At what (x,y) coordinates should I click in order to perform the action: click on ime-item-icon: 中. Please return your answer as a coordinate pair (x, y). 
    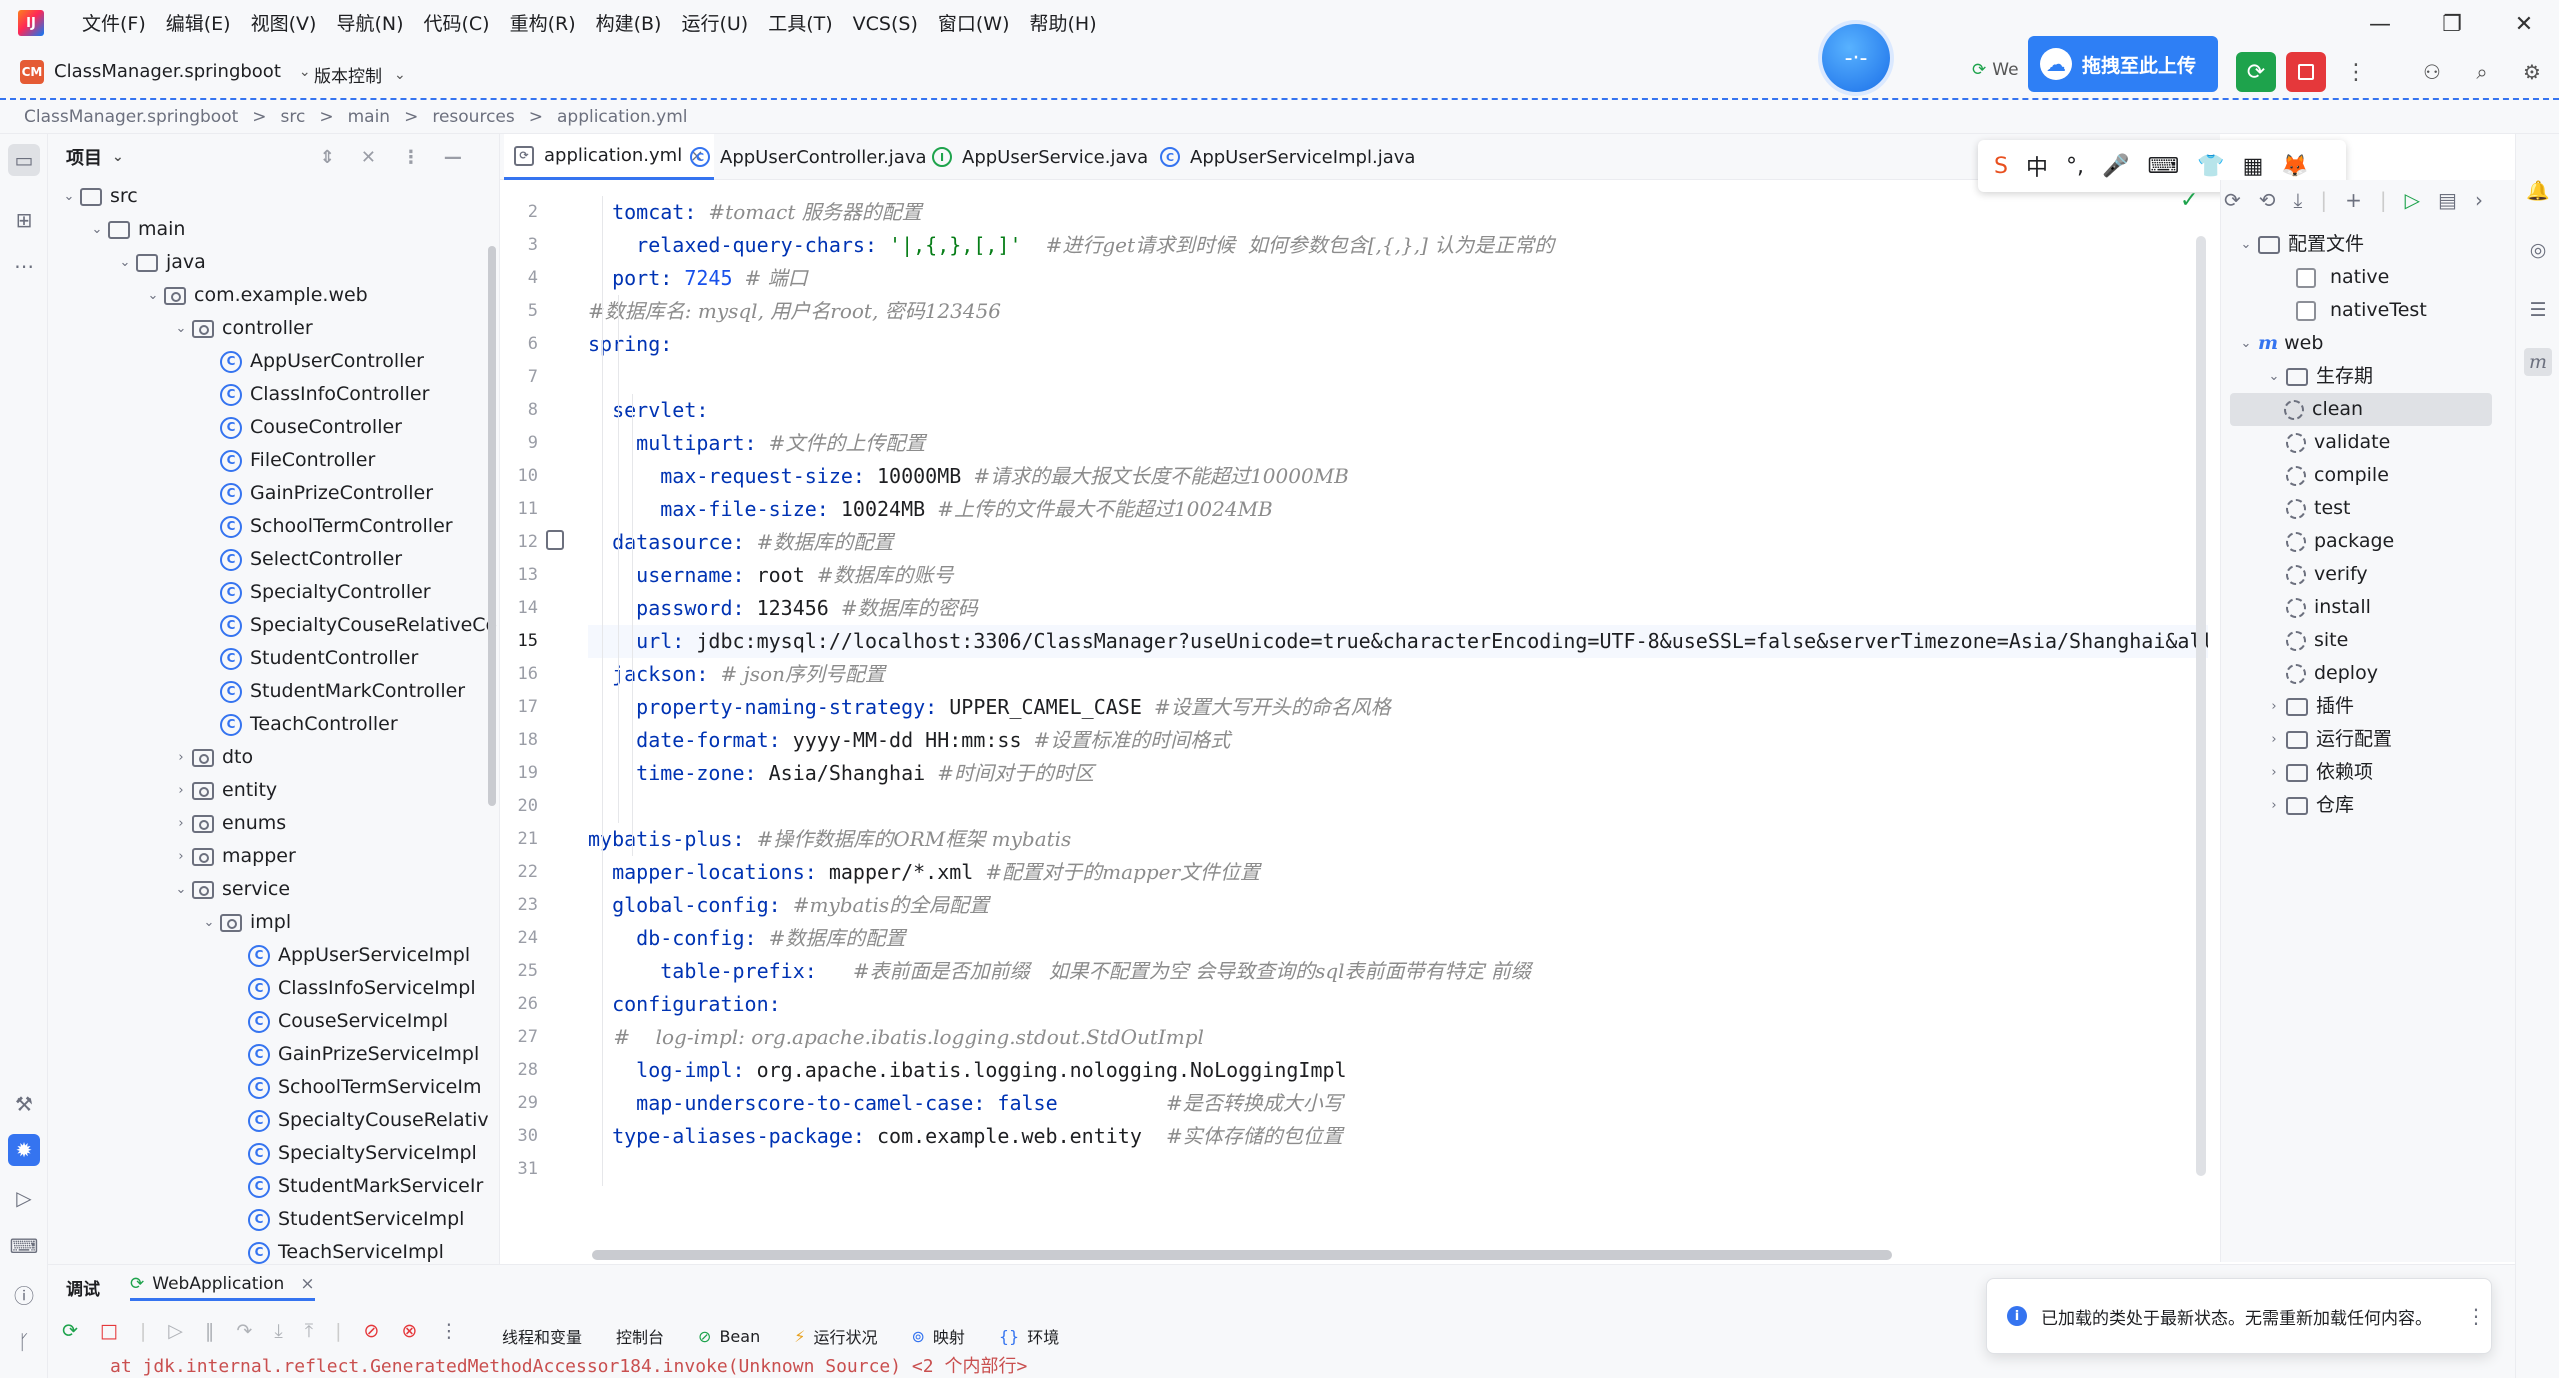
    Looking at the image, I should click on (2037, 166).